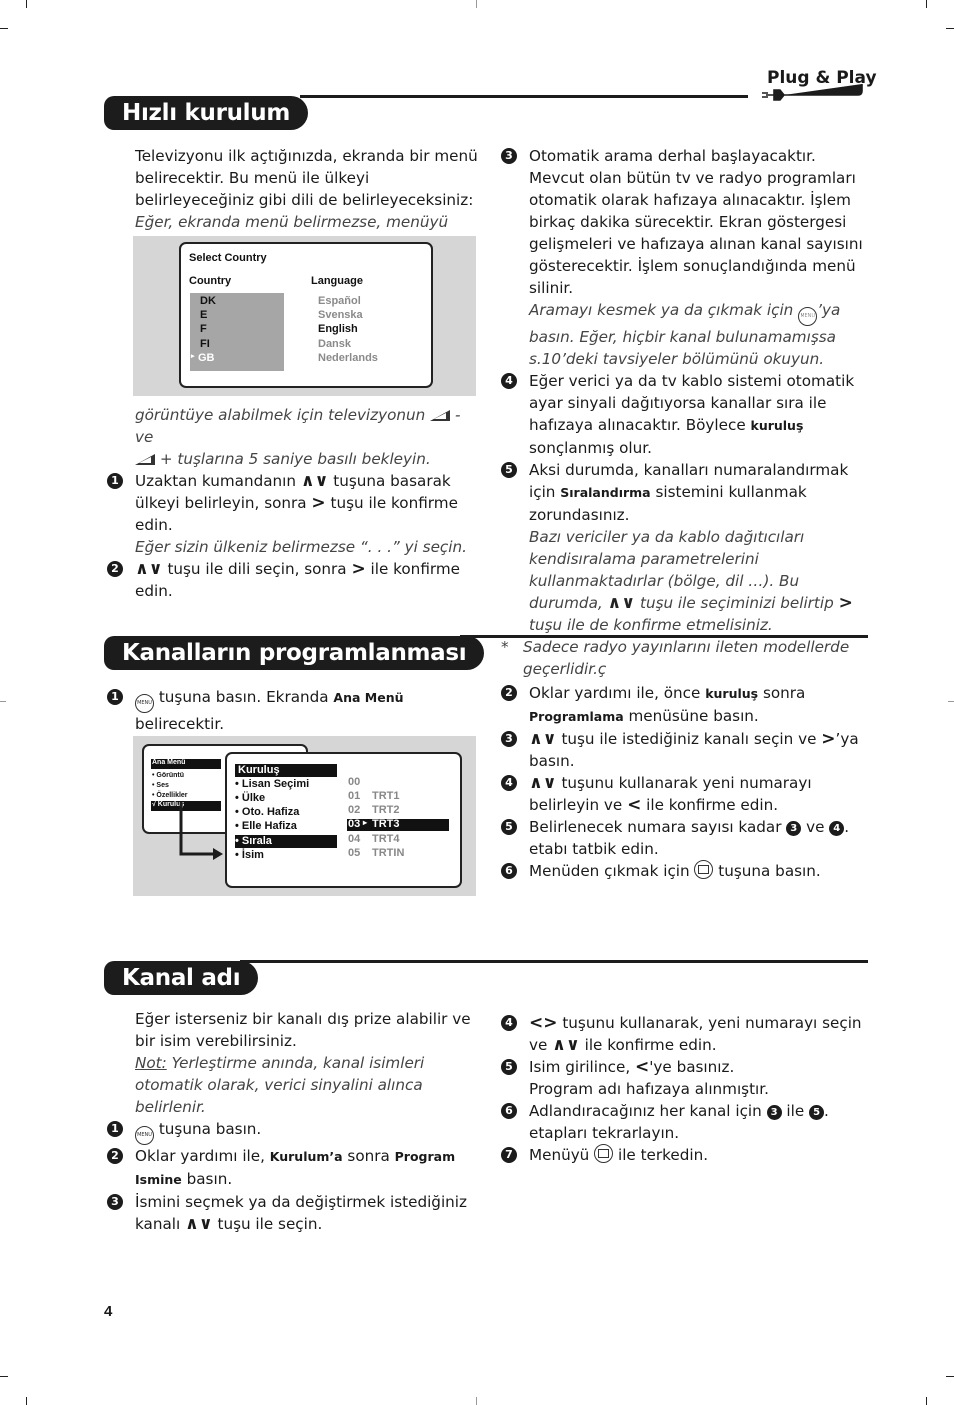  I want to click on footnote-mark: *, so click(505, 647).